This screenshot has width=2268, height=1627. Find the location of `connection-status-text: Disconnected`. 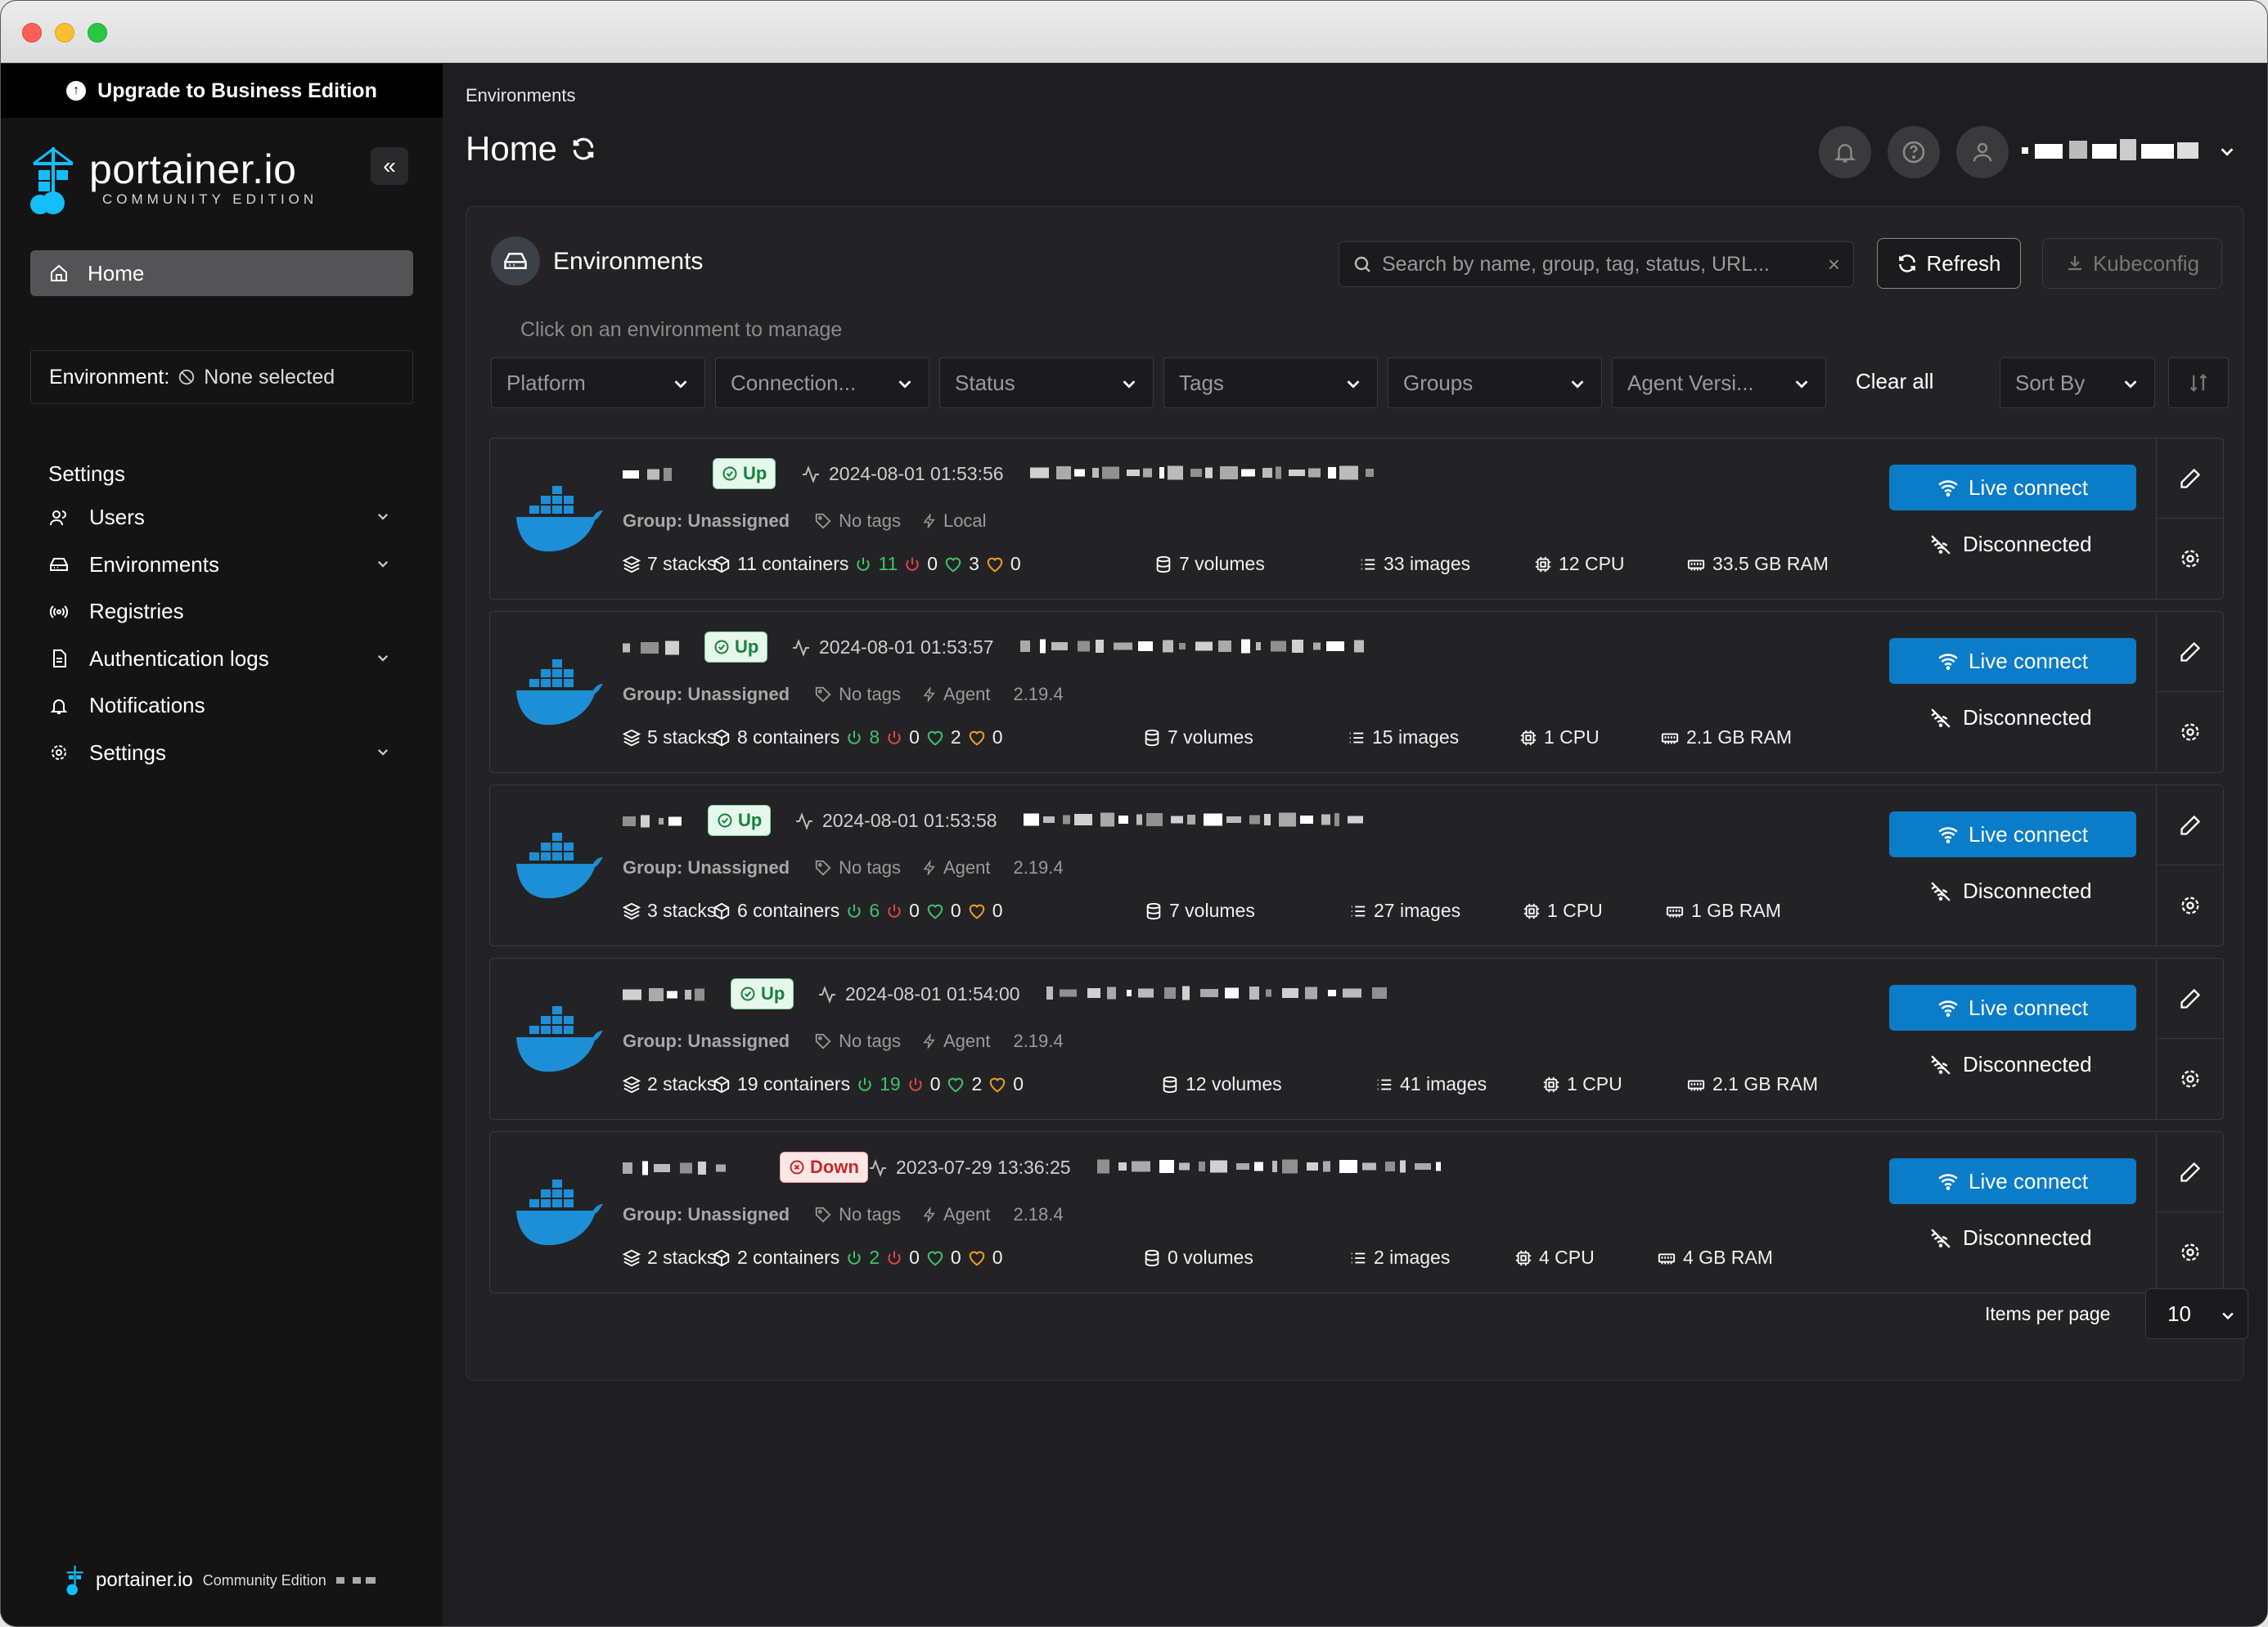

connection-status-text: Disconnected is located at coordinates (2028, 891).